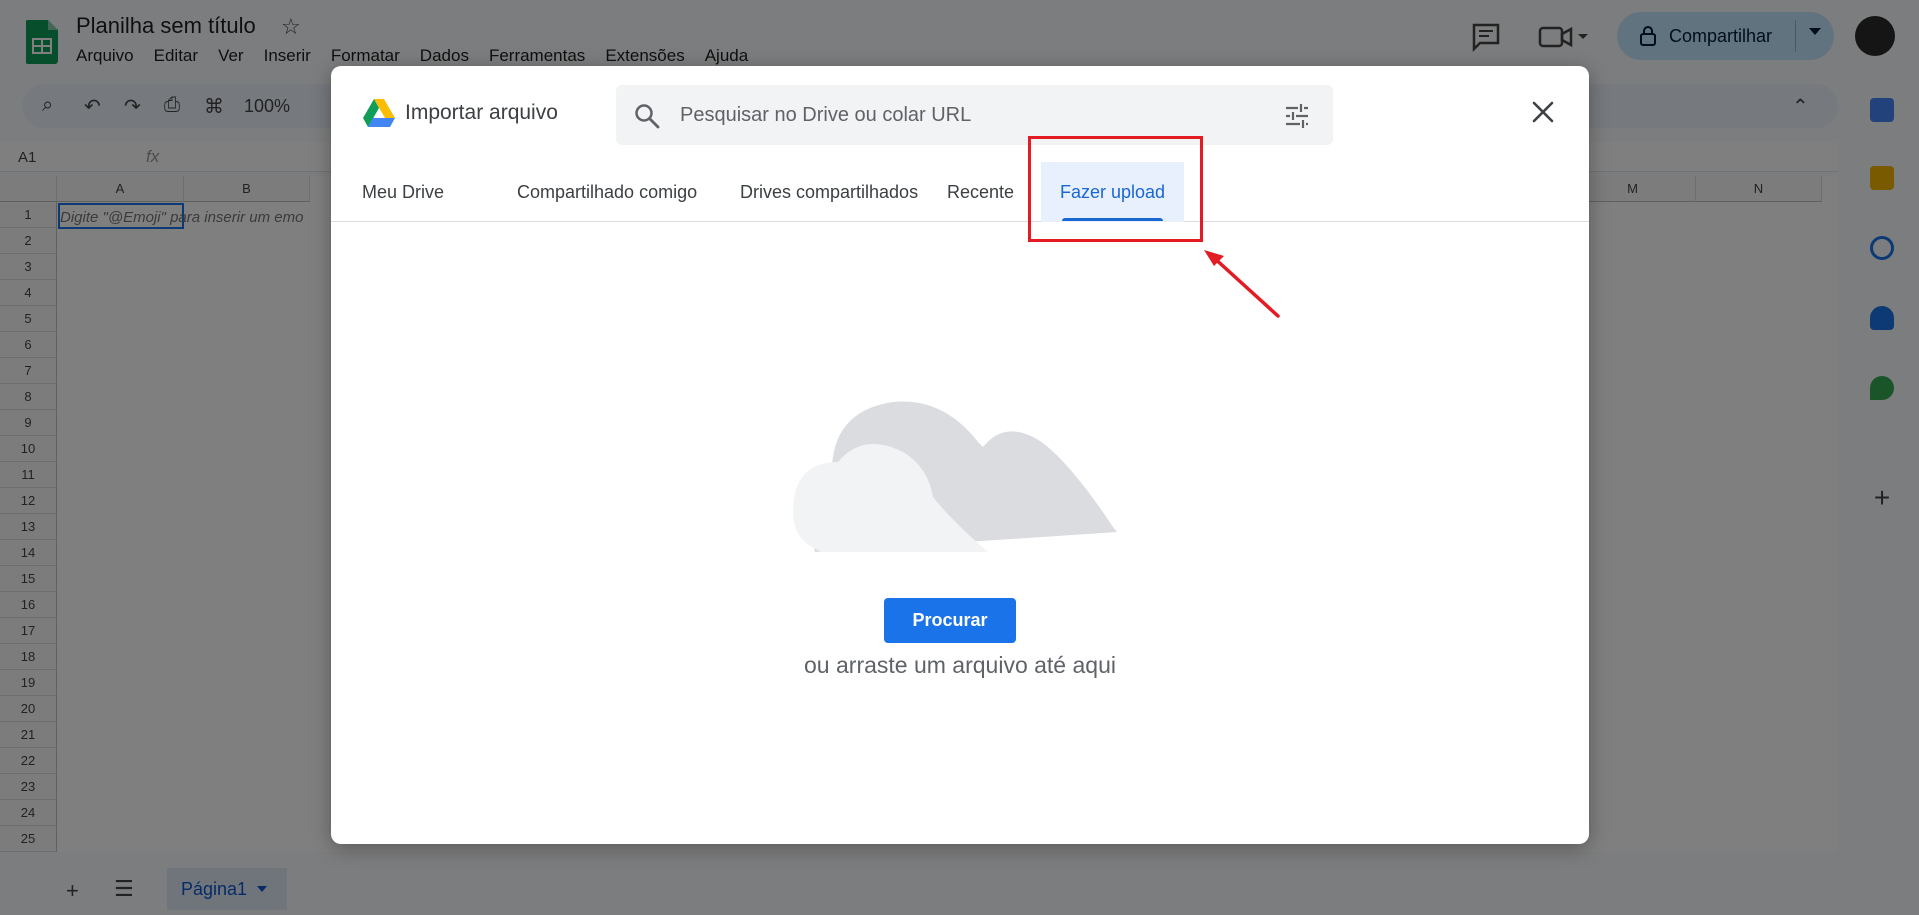  Describe the element at coordinates (955, 476) in the screenshot. I see `cloud-upload-illustration` at that location.